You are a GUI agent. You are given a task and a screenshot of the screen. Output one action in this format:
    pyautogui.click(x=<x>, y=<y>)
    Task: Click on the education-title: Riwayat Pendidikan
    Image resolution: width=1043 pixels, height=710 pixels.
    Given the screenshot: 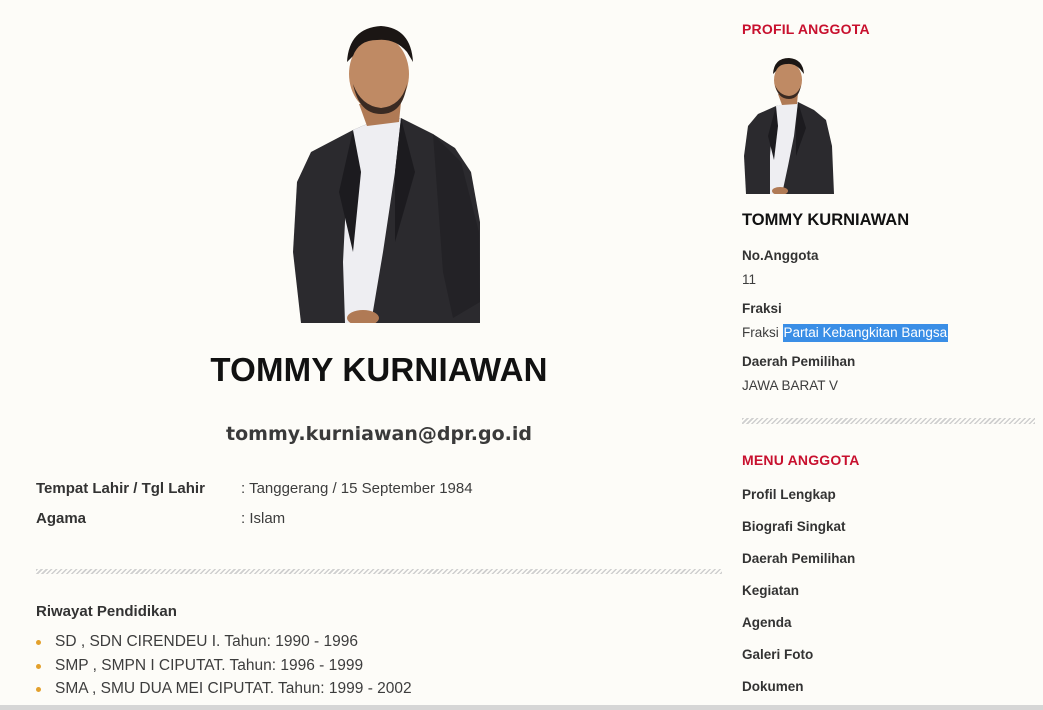 What is the action you would take?
    pyautogui.click(x=106, y=611)
    